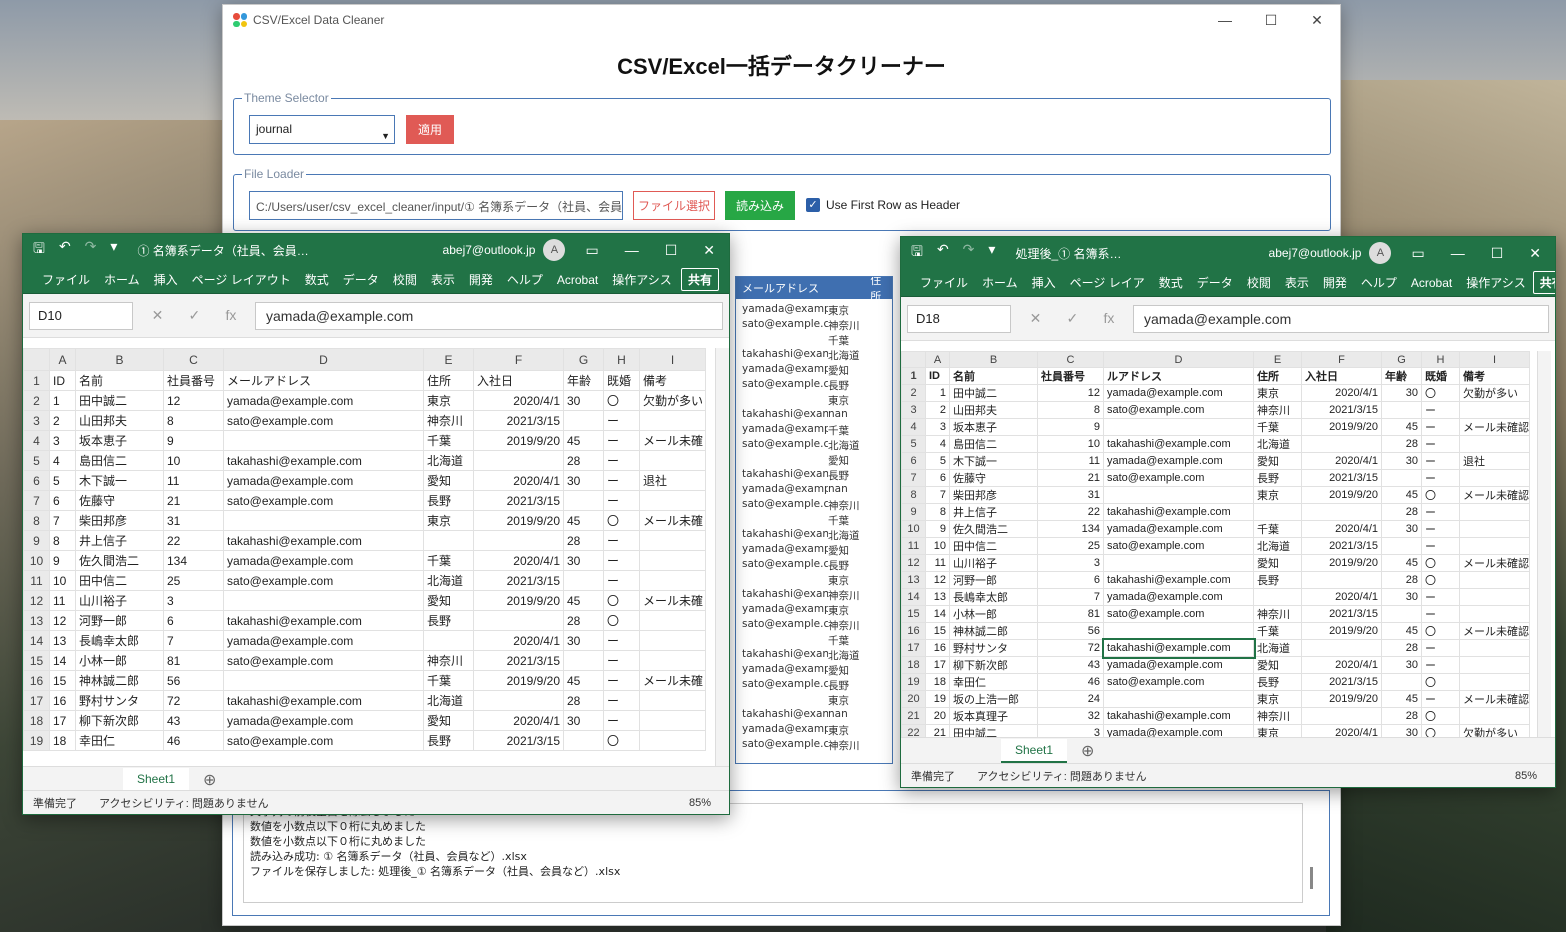  What do you see at coordinates (1431, 283) in the screenshot?
I see `ribbon-tab: Acrobat` at bounding box center [1431, 283].